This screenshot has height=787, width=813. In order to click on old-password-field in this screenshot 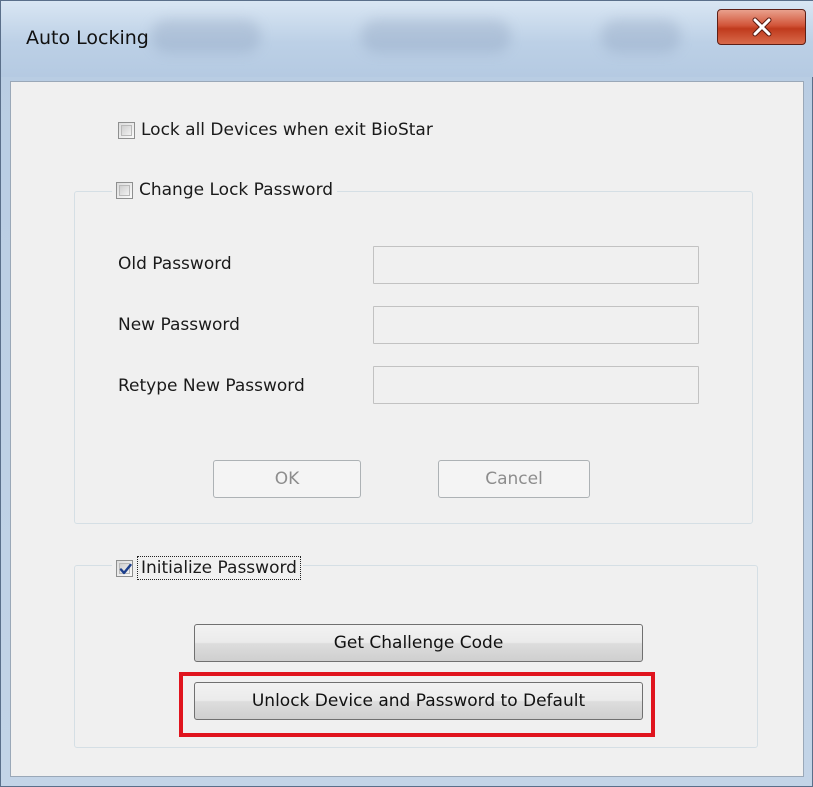, I will do `click(536, 265)`.